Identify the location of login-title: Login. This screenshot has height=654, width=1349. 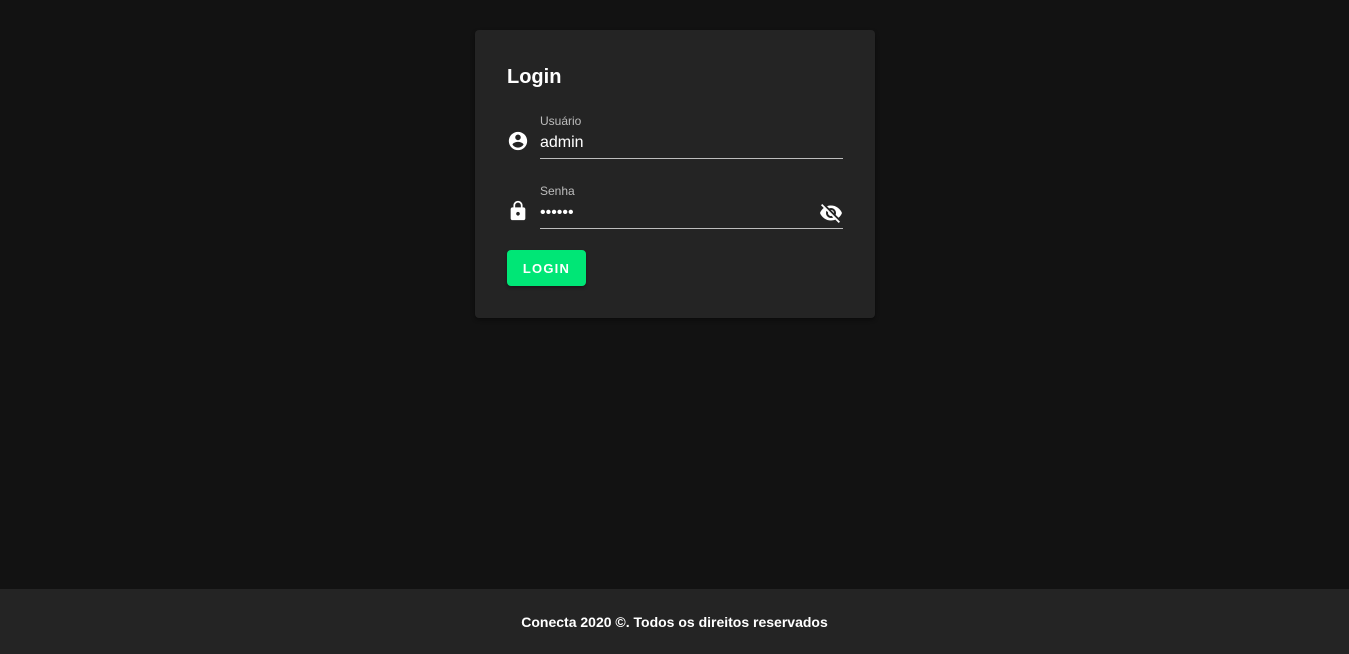
(534, 77).